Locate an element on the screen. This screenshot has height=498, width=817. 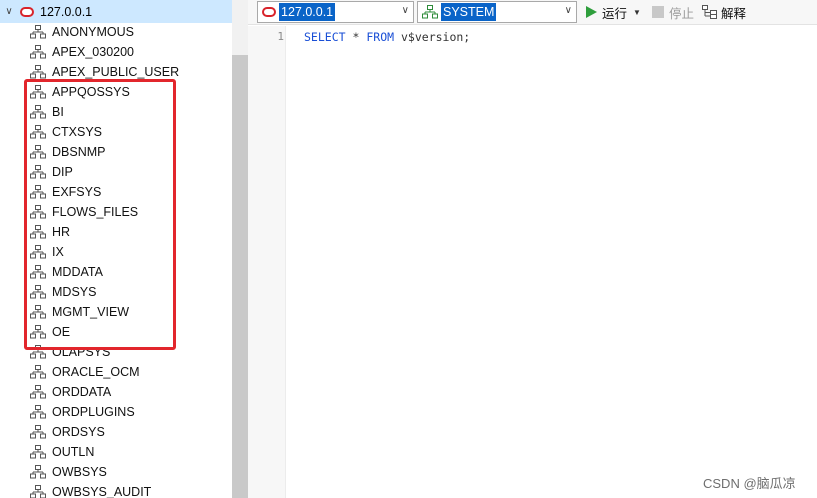
tree-item-schema: OWBSYS is located at coordinates (116, 472).